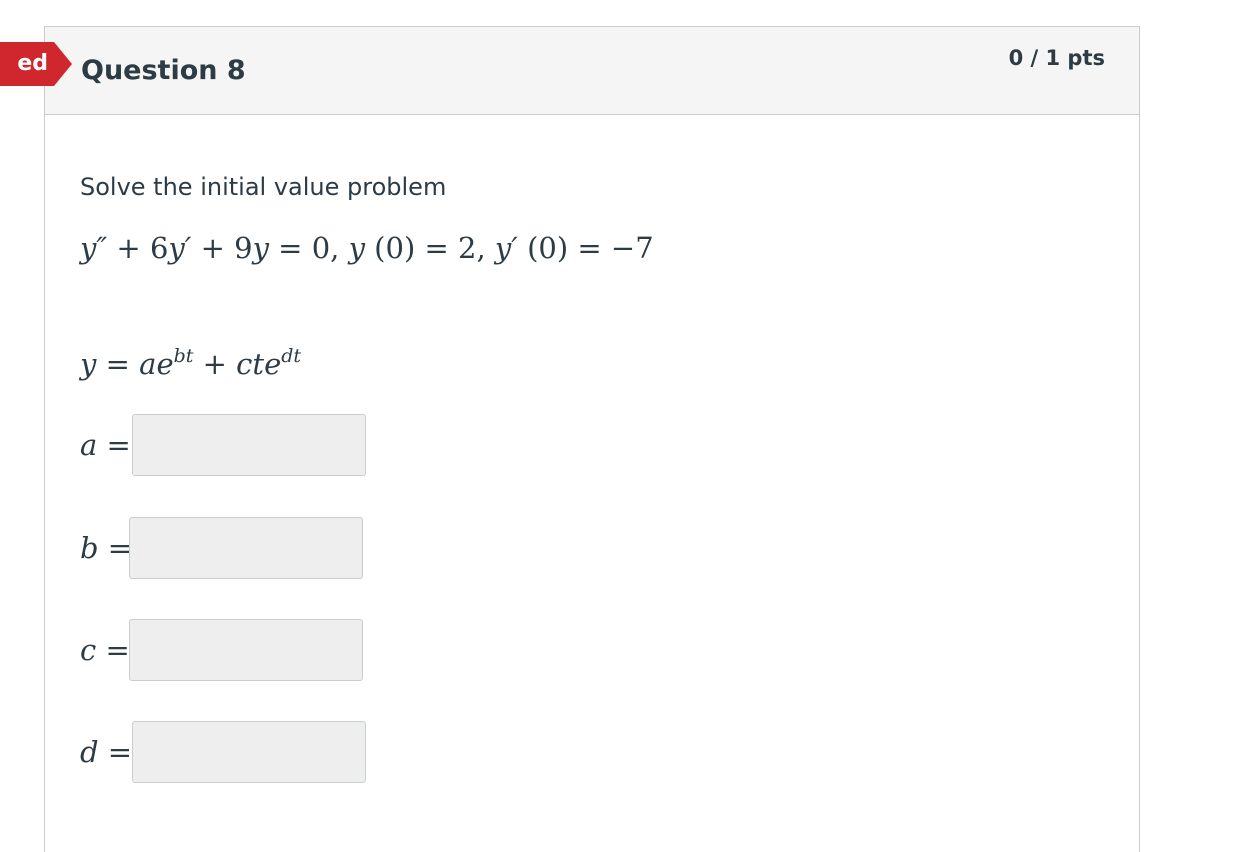  I want to click on ic-y-value: (0) = 2,, so click(429, 248).